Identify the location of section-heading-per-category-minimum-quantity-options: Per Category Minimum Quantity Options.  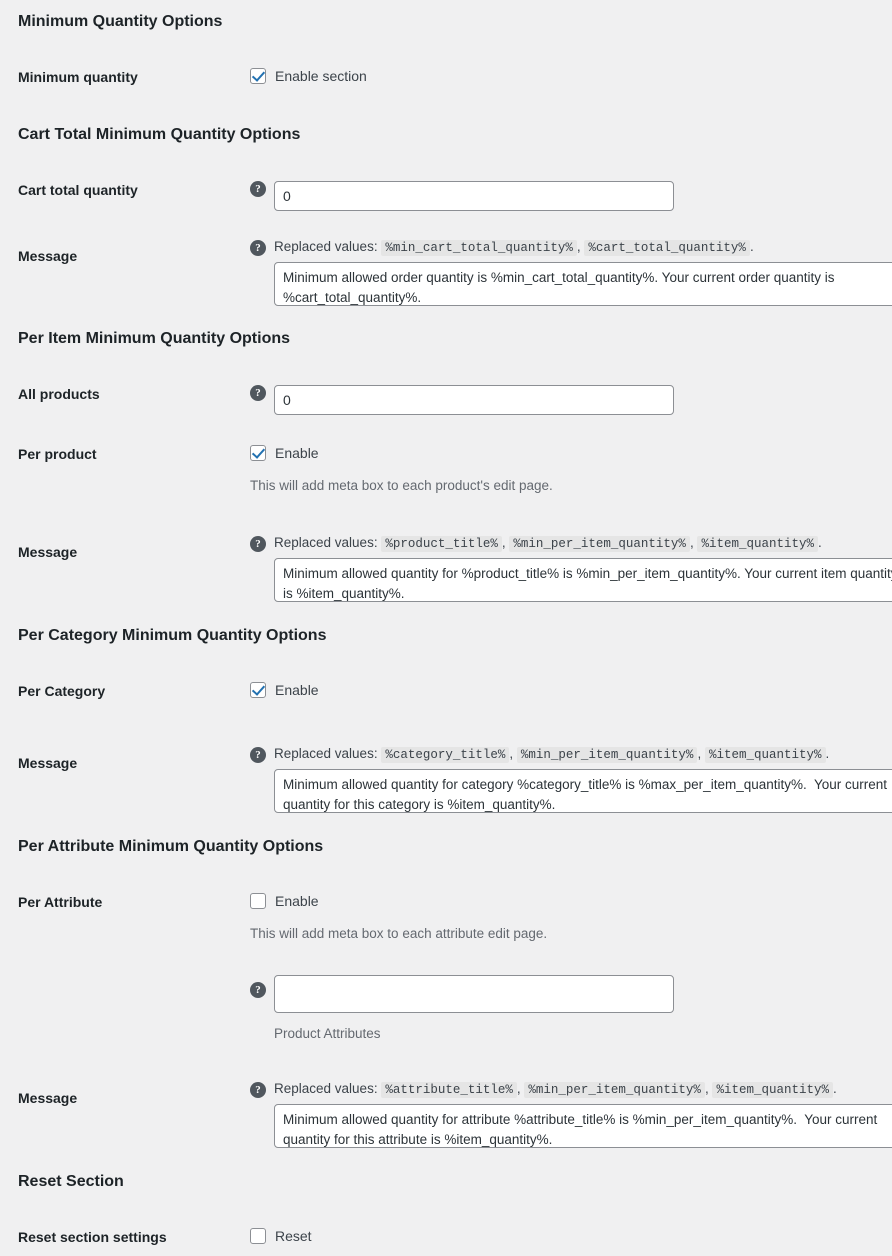
(172, 635).